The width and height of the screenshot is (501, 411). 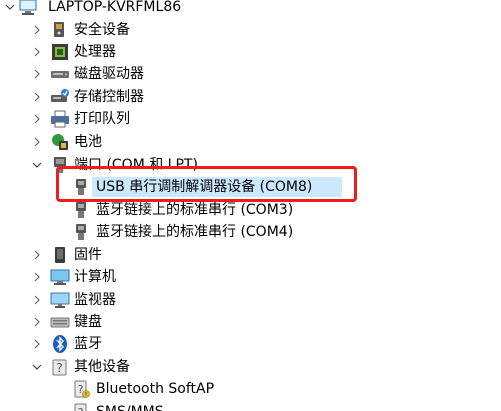 What do you see at coordinates (60, 30) in the screenshot?
I see `security-device-icon` at bounding box center [60, 30].